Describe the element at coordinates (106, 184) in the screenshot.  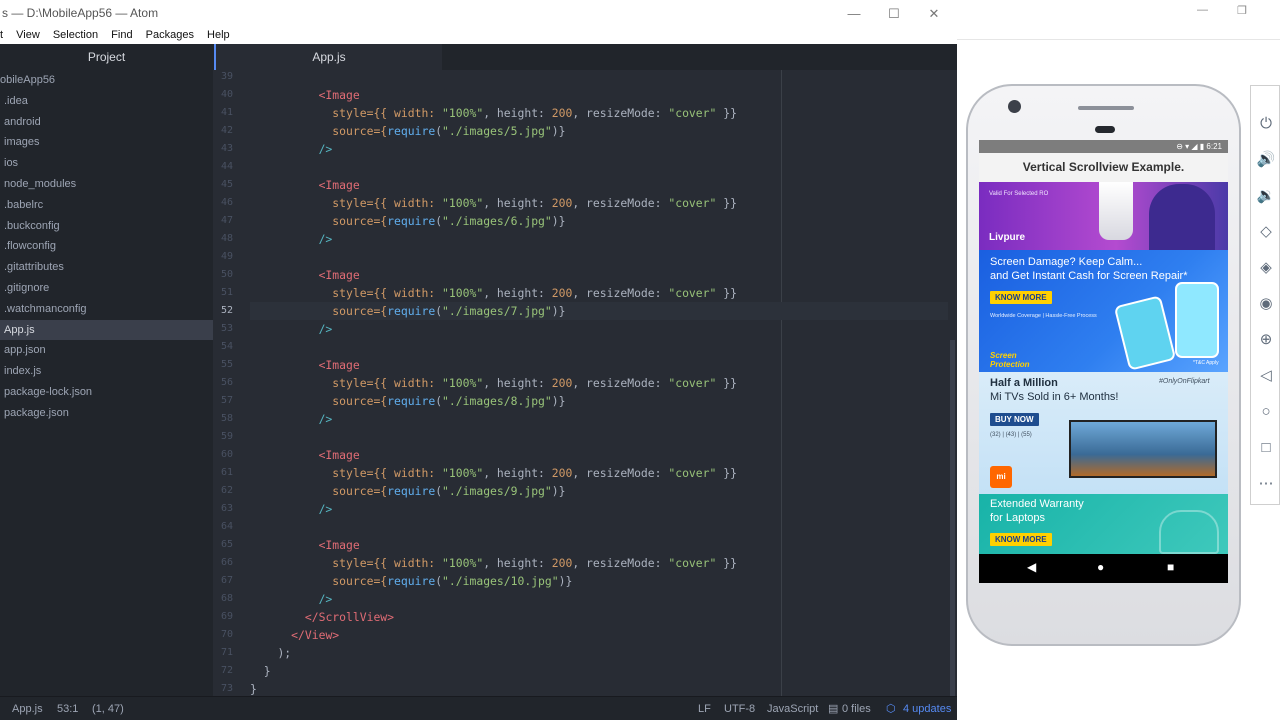
I see `tree-item: node_modules` at that location.